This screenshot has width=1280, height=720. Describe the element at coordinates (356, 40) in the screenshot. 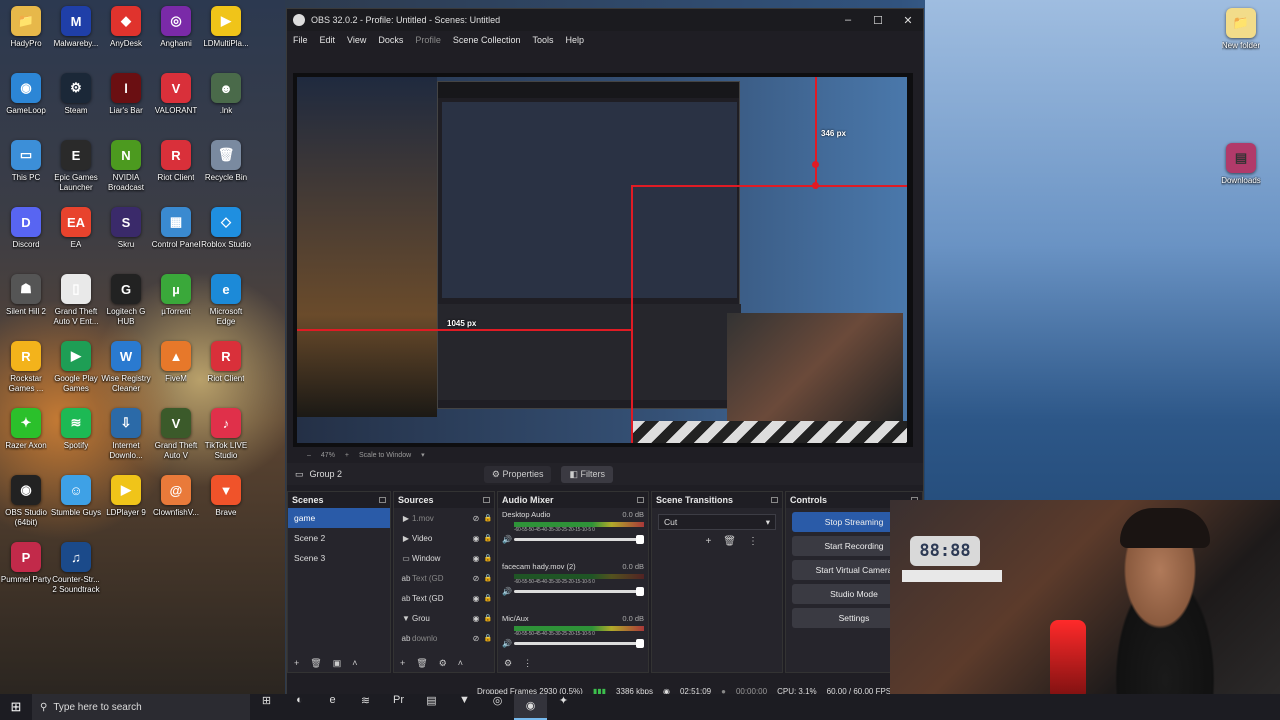

I see `menu-view: View` at that location.